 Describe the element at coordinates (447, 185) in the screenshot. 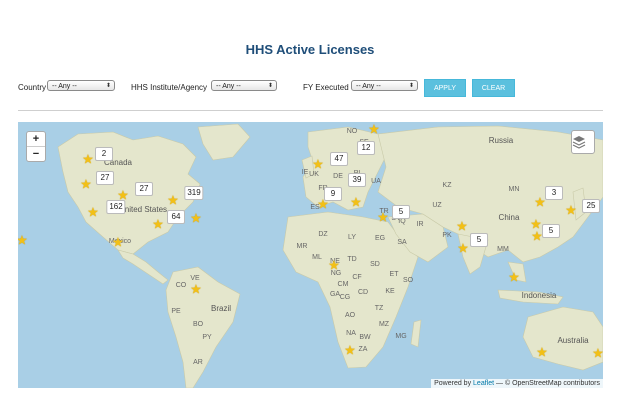

I see `country-label-kz: KZ` at that location.